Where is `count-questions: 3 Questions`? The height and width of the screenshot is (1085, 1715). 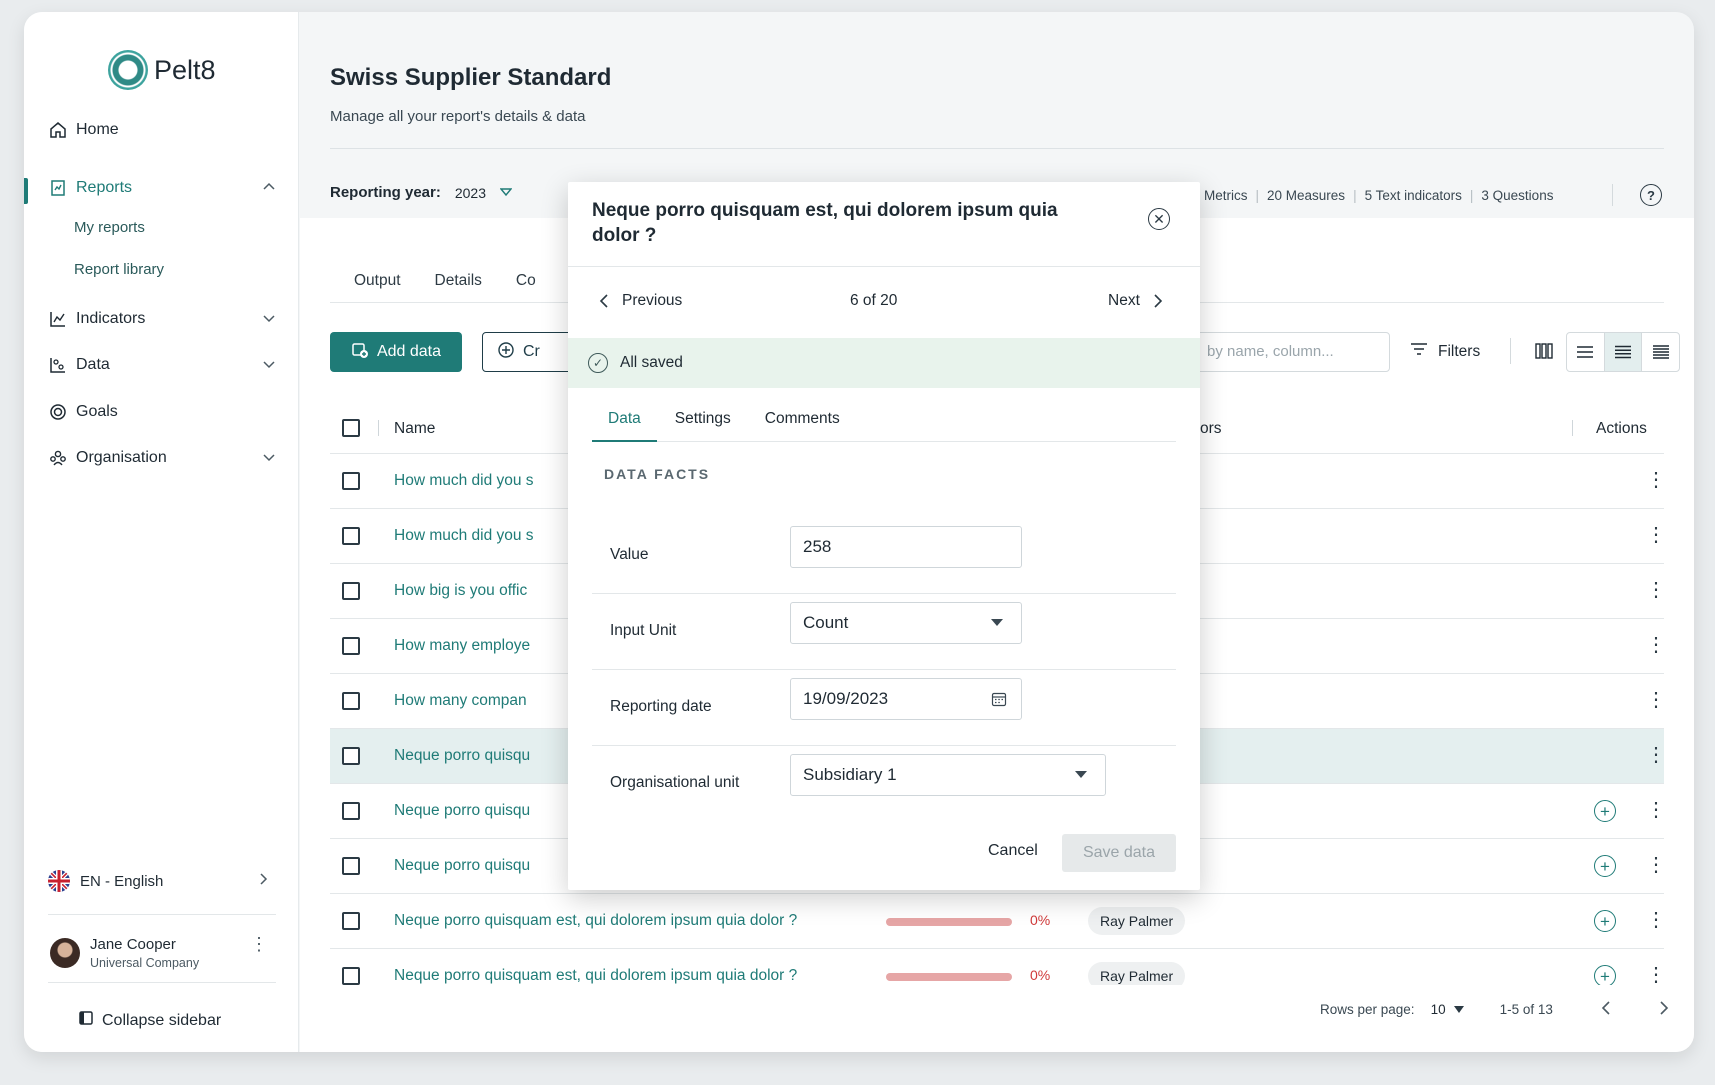
count-questions: 3 Questions is located at coordinates (1517, 195).